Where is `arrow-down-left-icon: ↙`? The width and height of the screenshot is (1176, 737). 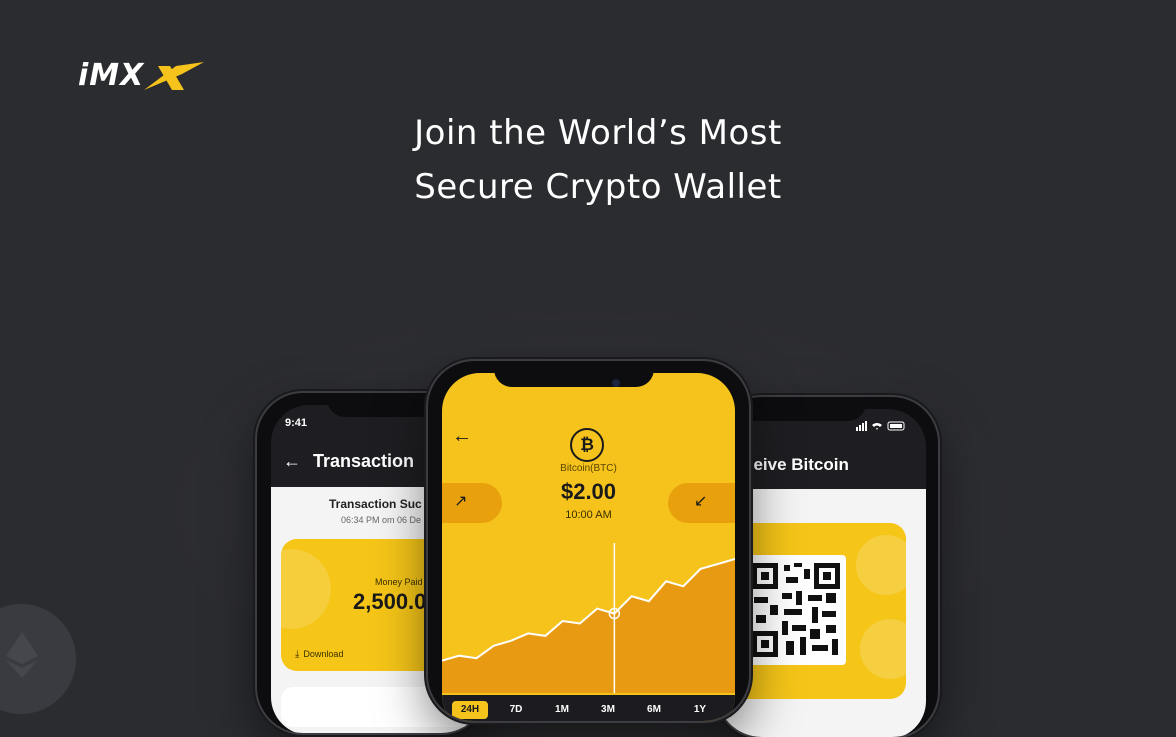 arrow-down-left-icon: ↙ is located at coordinates (701, 501).